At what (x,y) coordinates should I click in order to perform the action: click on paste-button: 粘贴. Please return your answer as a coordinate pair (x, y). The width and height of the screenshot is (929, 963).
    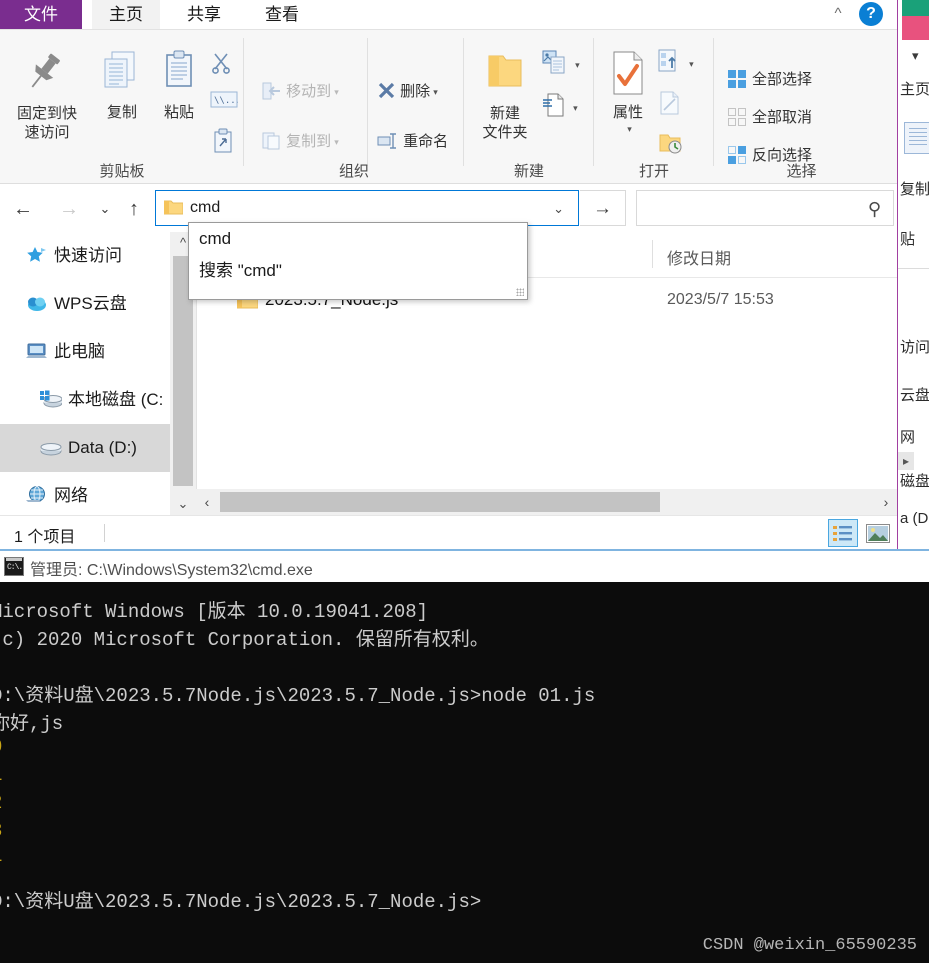
    Looking at the image, I should click on (179, 85).